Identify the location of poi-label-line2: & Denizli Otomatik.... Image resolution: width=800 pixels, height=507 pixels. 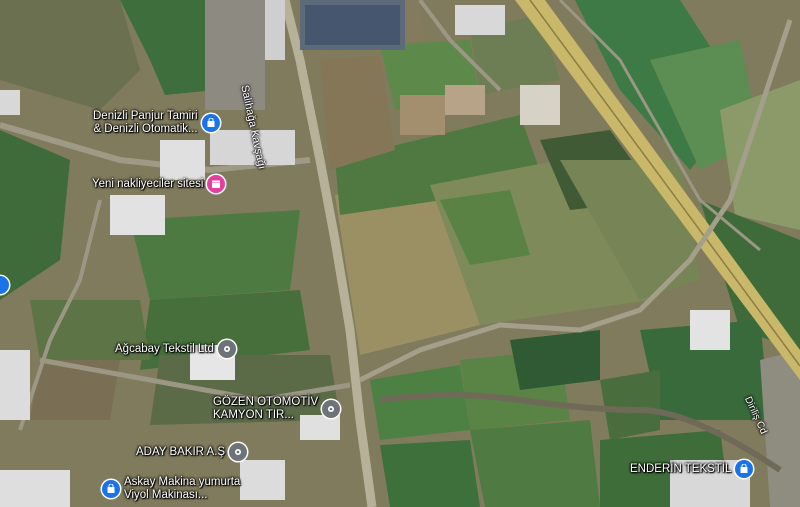
(145, 129).